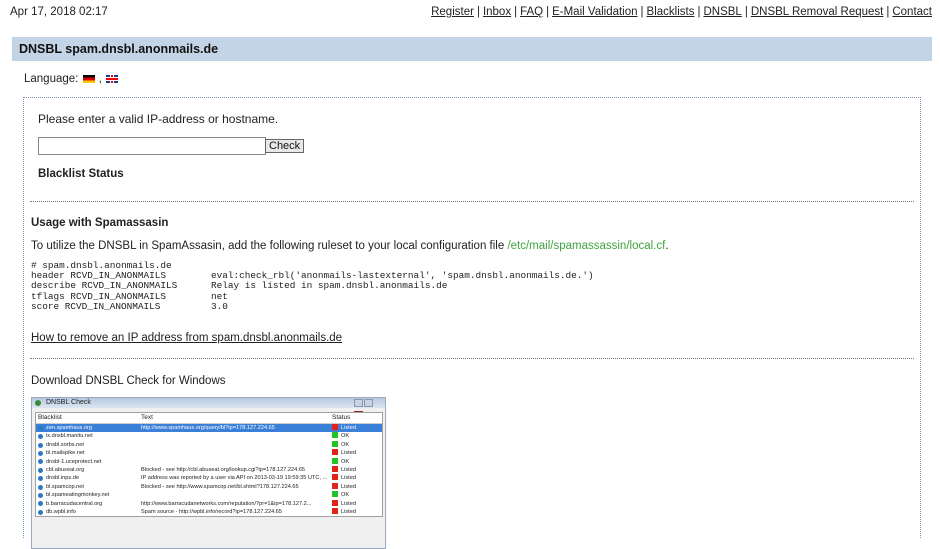 The height and width of the screenshot is (549, 940). I want to click on maximize-icon, so click(368, 403).